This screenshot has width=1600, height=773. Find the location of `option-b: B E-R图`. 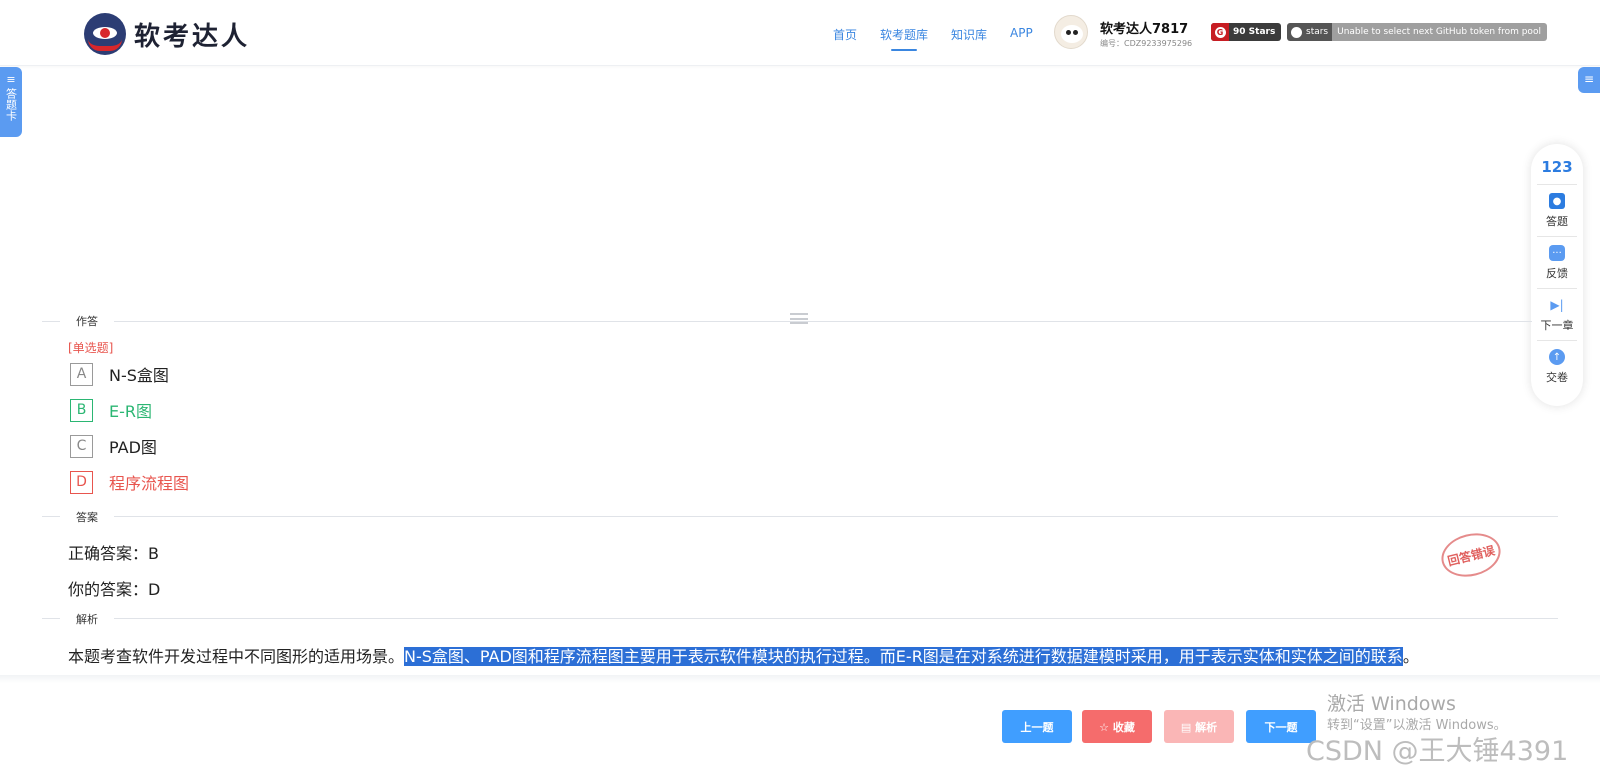

option-b: B E-R图 is located at coordinates (111, 410).